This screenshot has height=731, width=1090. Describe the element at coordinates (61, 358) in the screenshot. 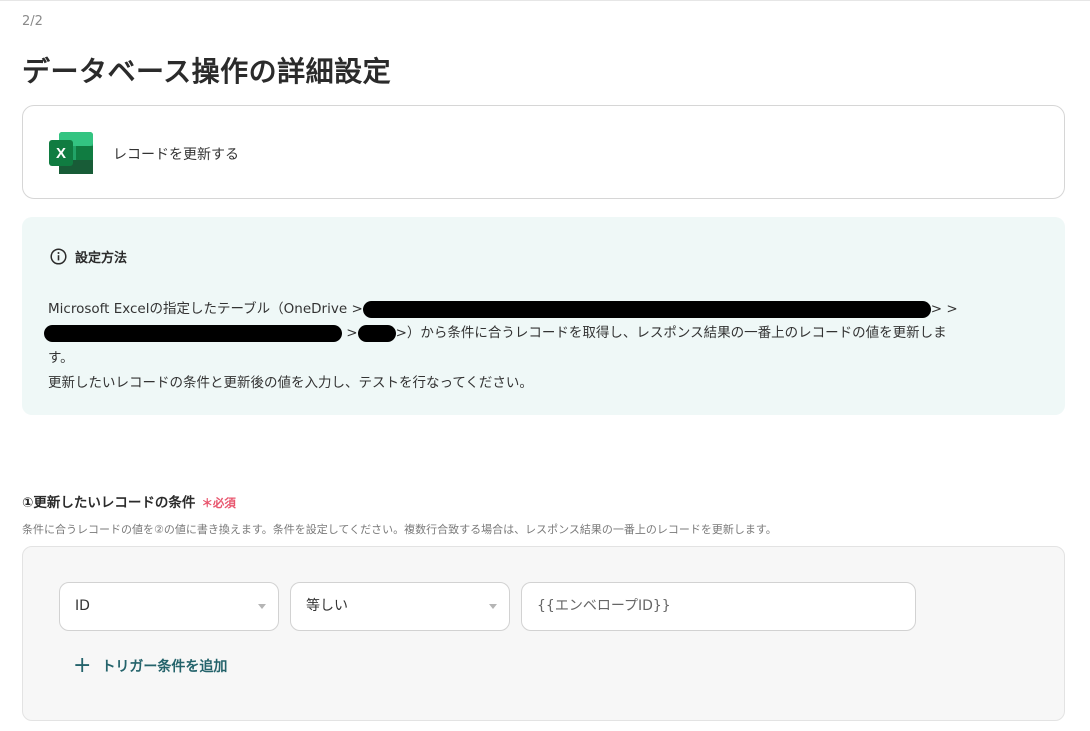

I see `info-line-3: す。` at that location.